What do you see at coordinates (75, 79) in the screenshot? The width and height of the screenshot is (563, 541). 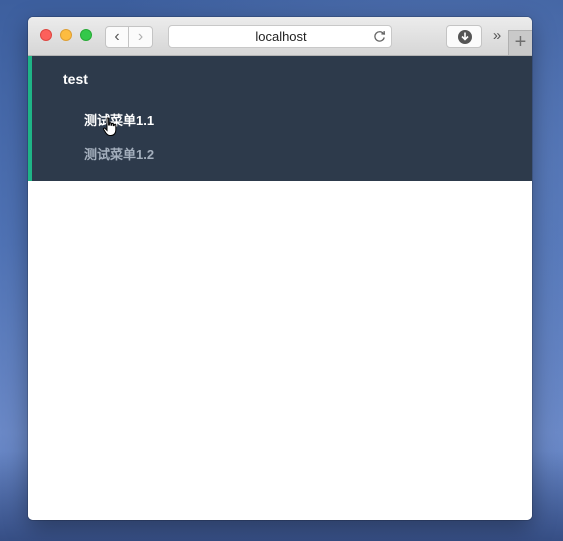 I see `submenu-title: test` at bounding box center [75, 79].